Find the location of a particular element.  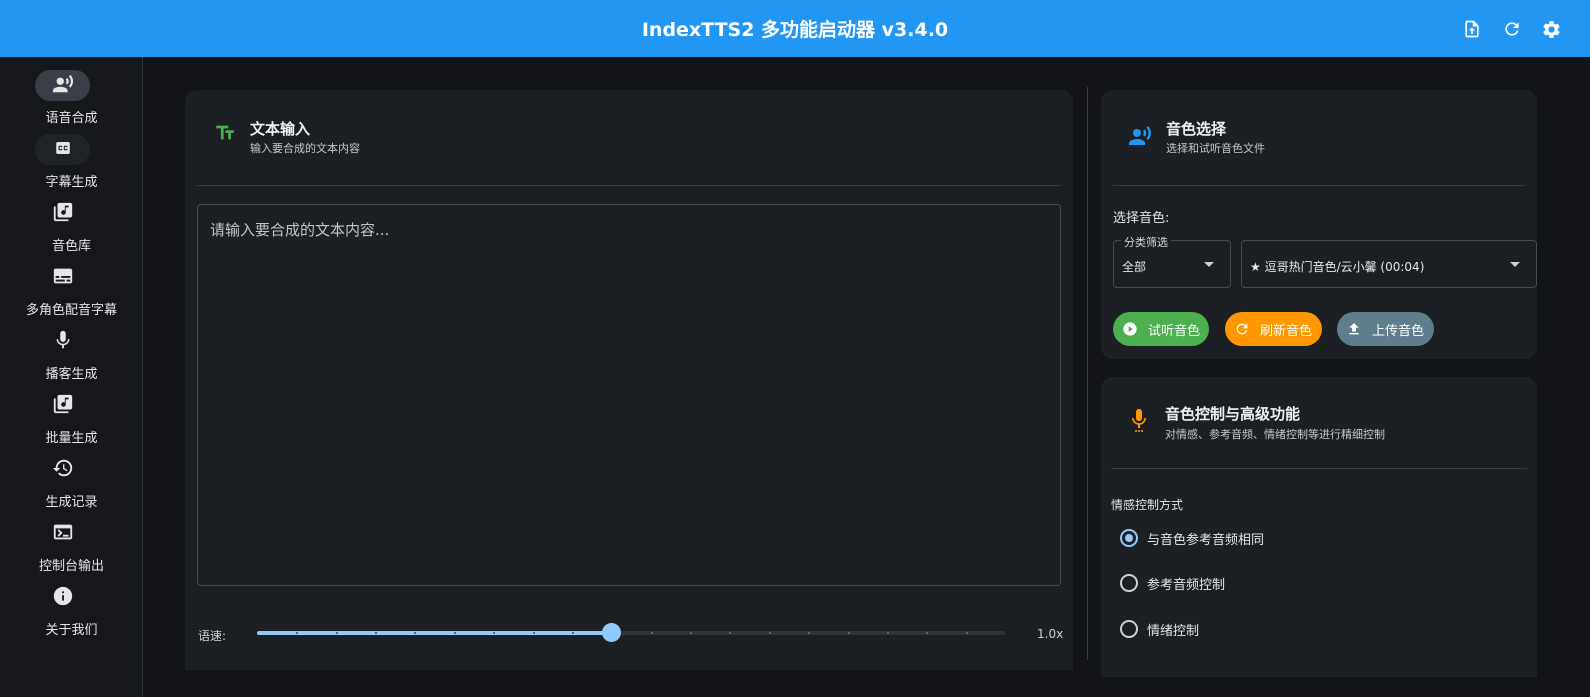

emotion-option-label: 参考音频控制 is located at coordinates (1186, 585).